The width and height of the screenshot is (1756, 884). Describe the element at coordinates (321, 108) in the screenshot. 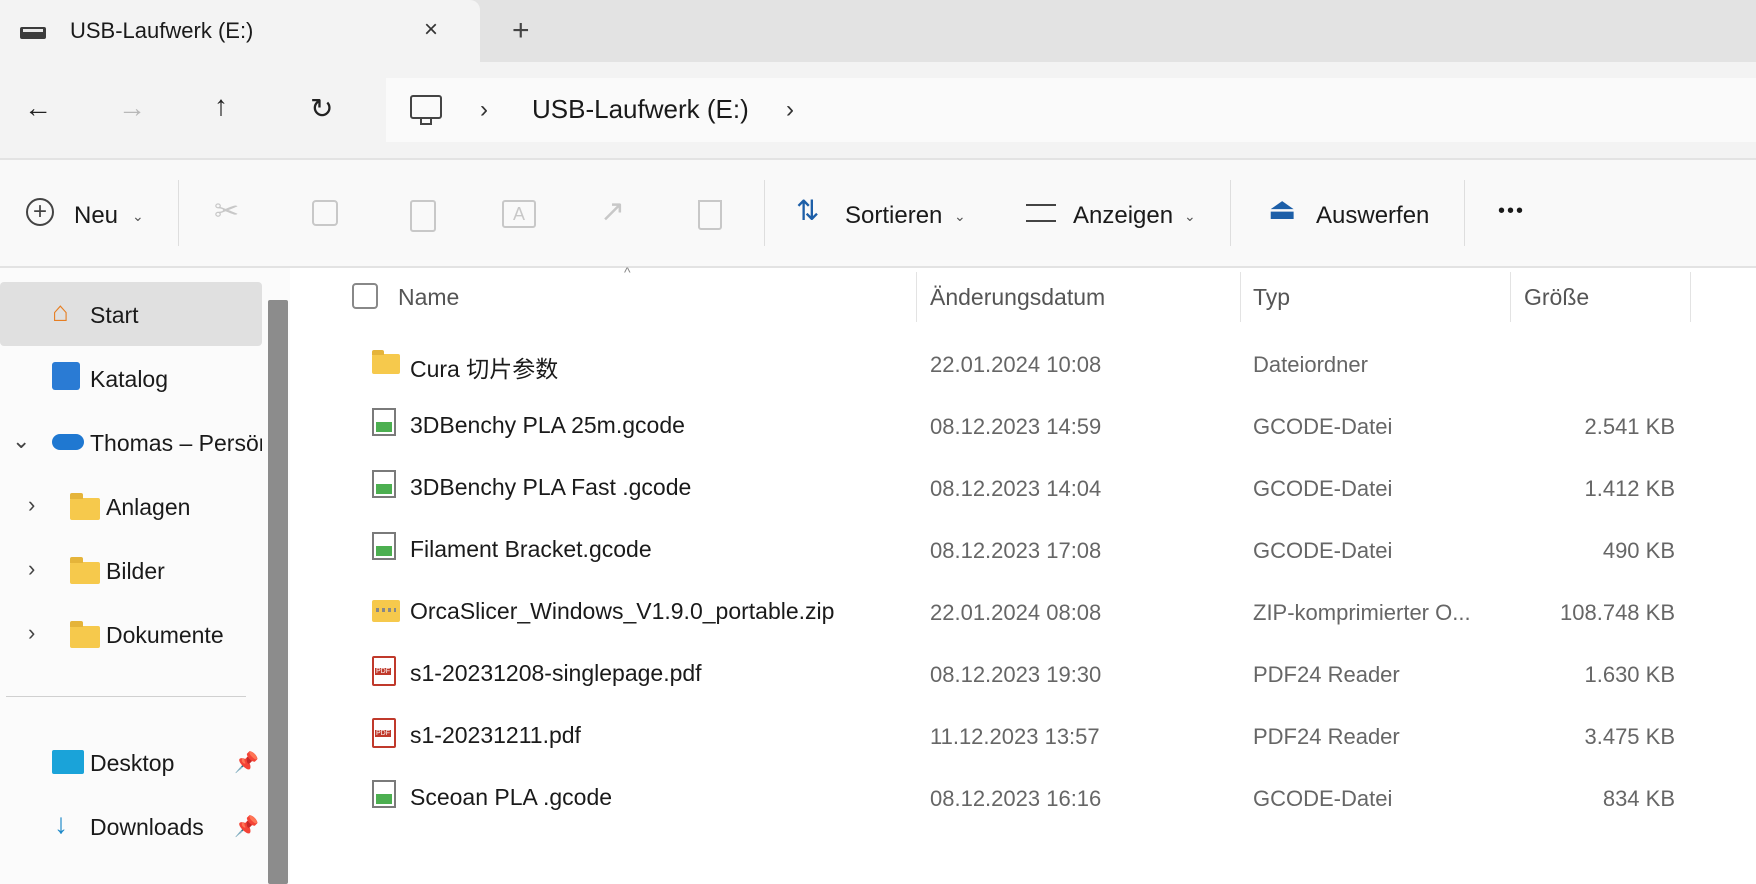

I see `refresh-button: ↻` at that location.